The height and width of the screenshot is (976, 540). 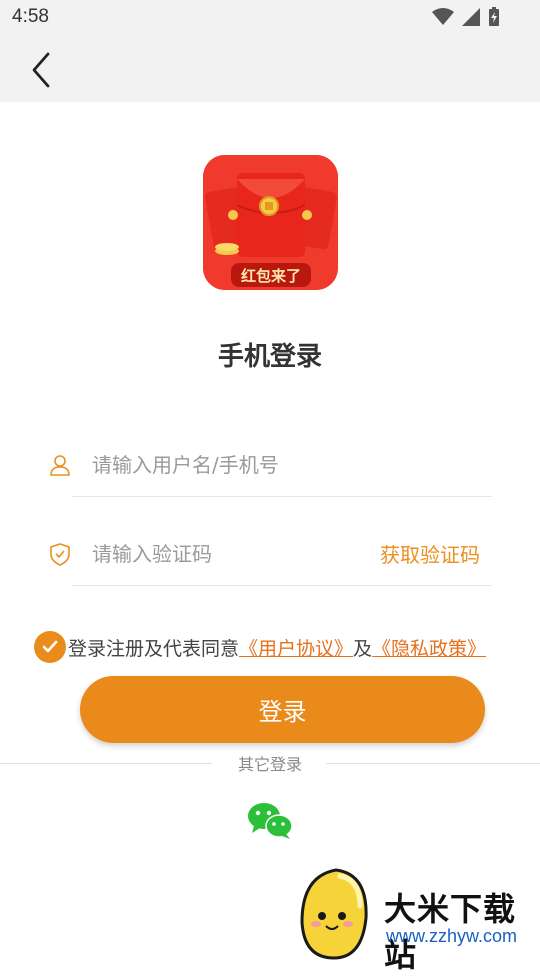 What do you see at coordinates (30, 16) in the screenshot?
I see `status-time: 4:58` at bounding box center [30, 16].